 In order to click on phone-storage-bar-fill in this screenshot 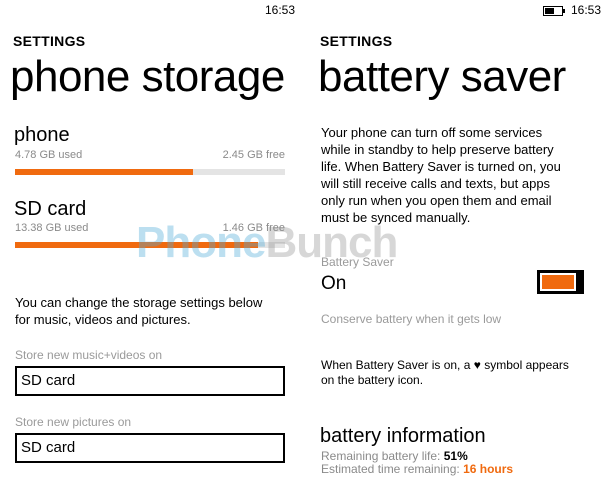, I will do `click(104, 172)`.